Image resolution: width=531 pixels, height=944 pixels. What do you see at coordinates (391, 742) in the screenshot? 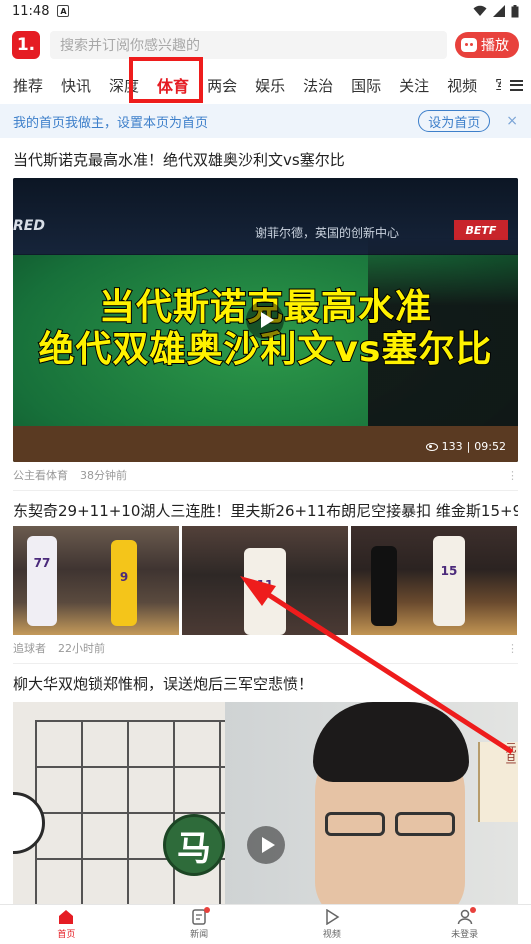
I see `hair-shape` at bounding box center [391, 742].